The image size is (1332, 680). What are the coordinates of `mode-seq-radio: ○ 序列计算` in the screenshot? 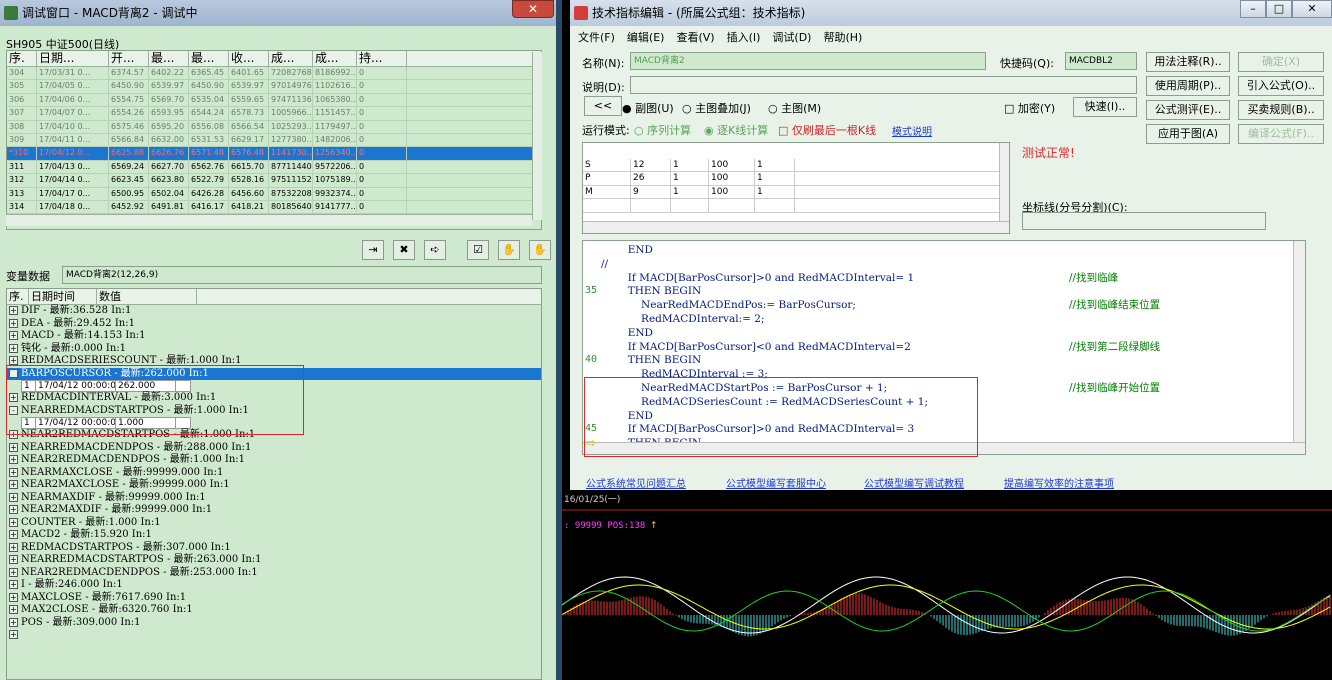 It's located at (662, 130).